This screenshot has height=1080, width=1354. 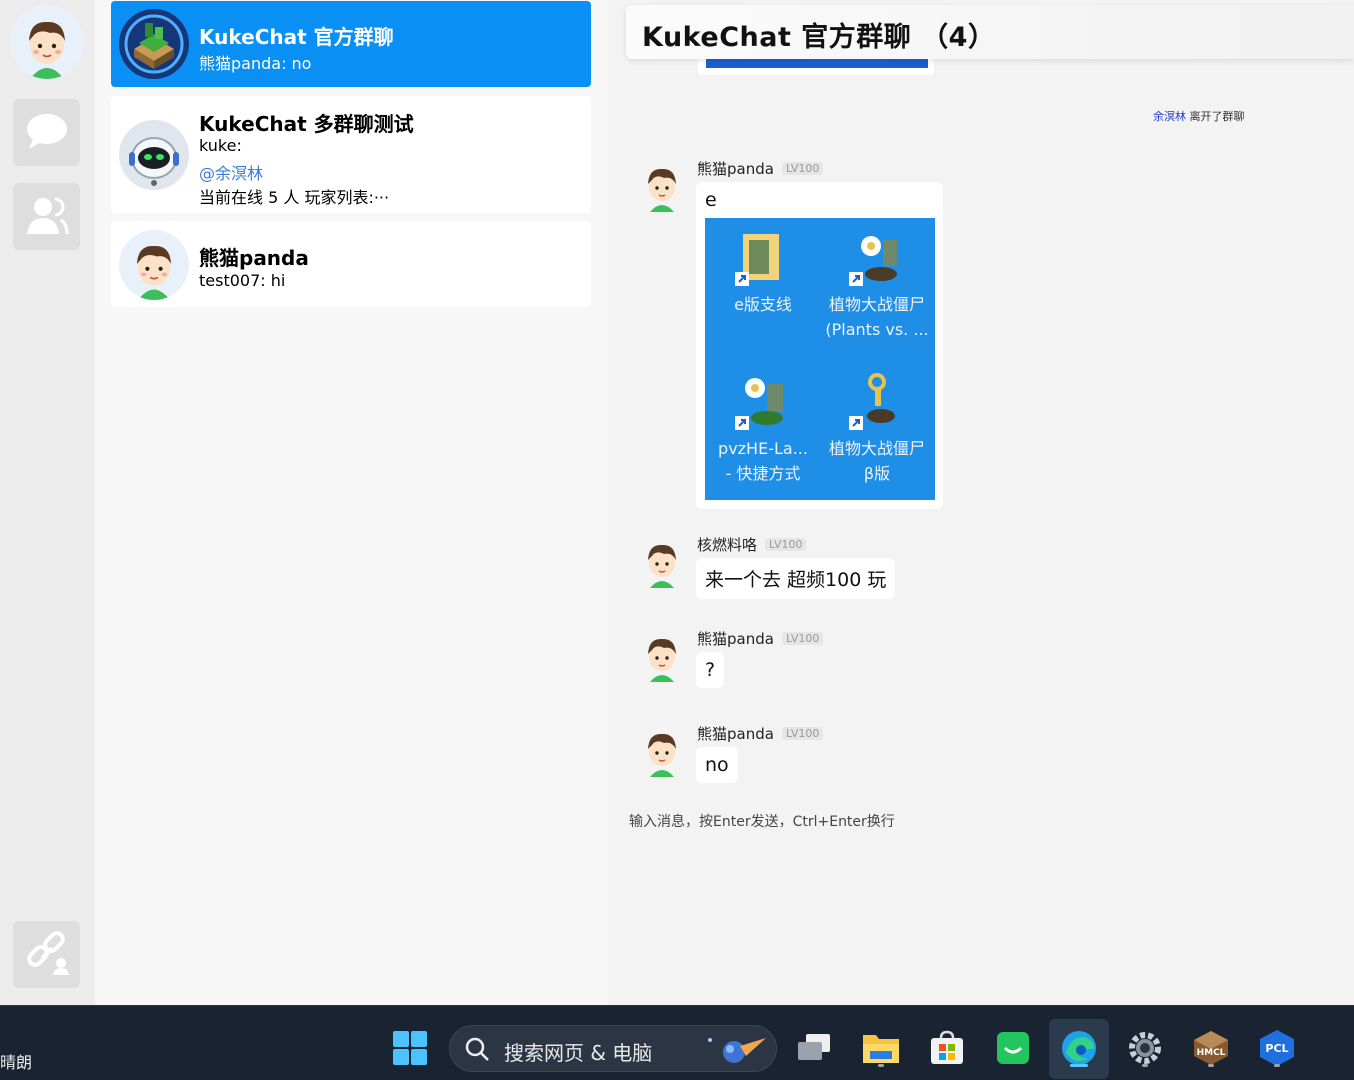 I want to click on settings-button, so click(x=1145, y=1050).